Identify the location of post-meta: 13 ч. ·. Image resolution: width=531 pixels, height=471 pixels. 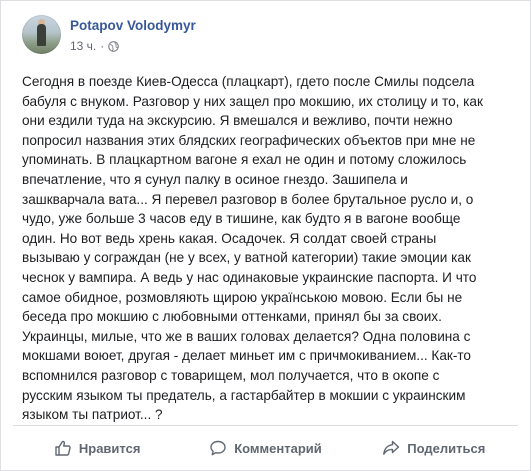
(95, 46).